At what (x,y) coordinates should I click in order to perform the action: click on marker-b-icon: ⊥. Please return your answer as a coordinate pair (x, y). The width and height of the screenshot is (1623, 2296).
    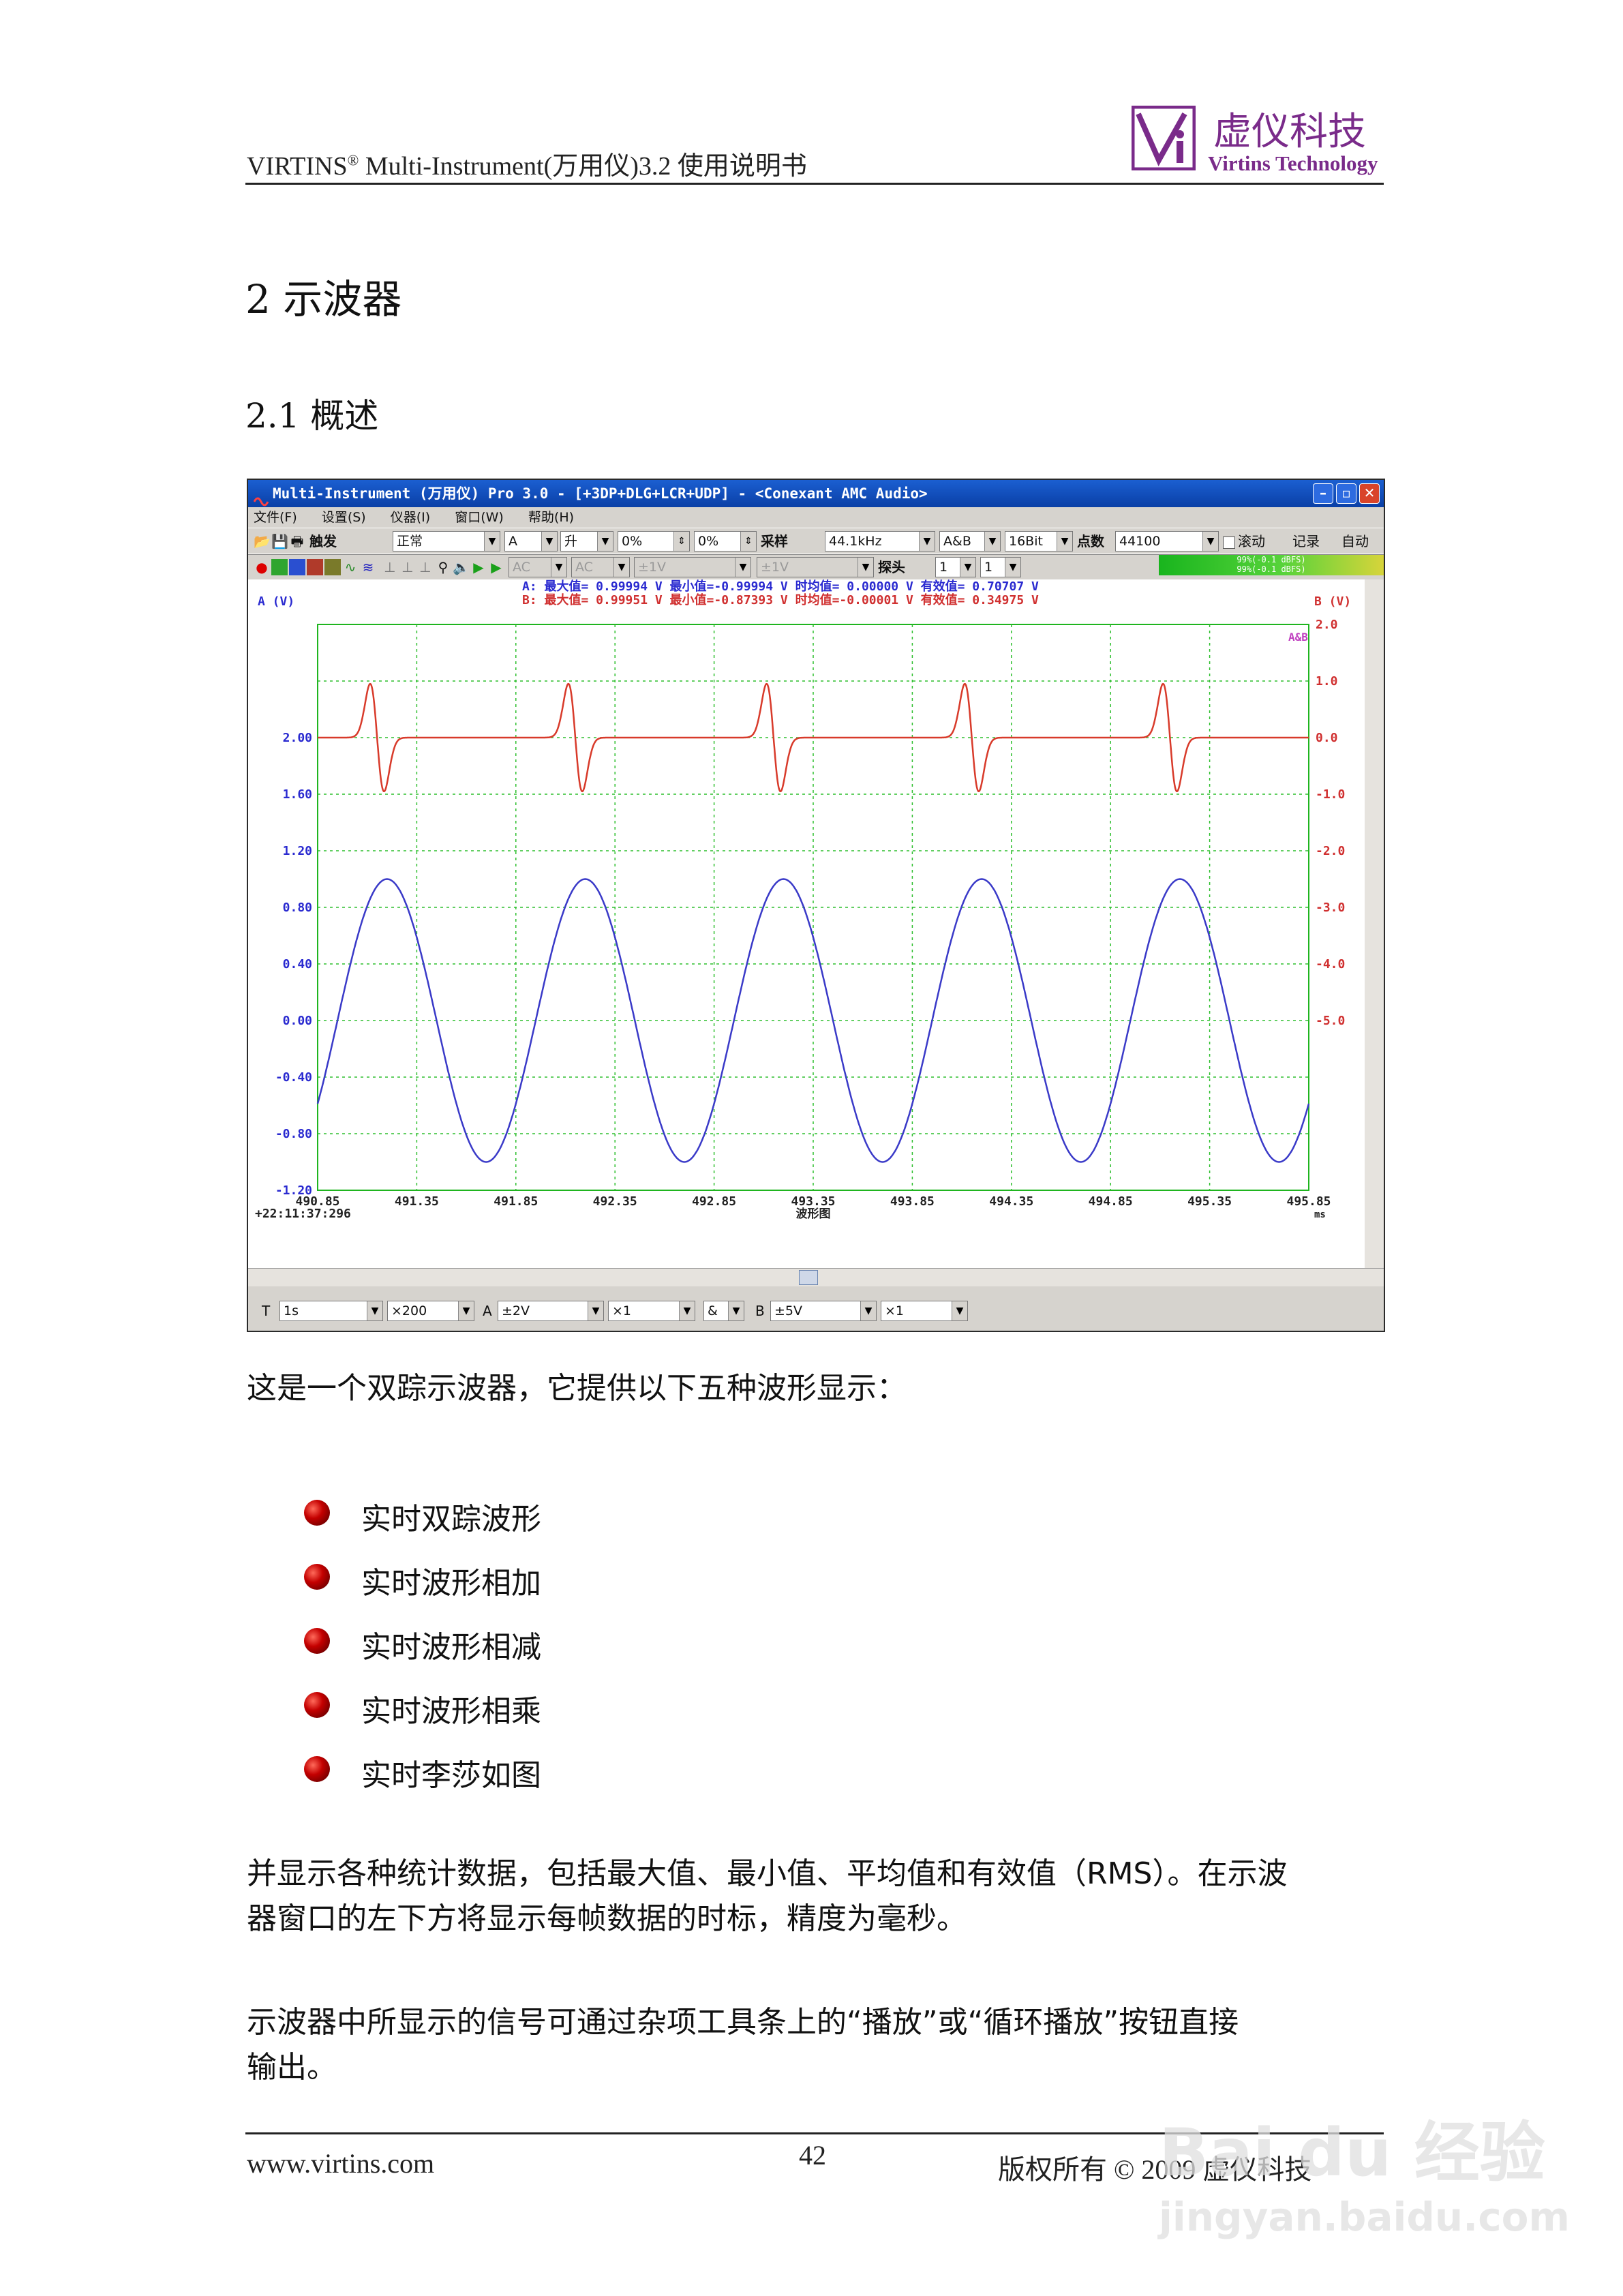
    Looking at the image, I should click on (425, 567).